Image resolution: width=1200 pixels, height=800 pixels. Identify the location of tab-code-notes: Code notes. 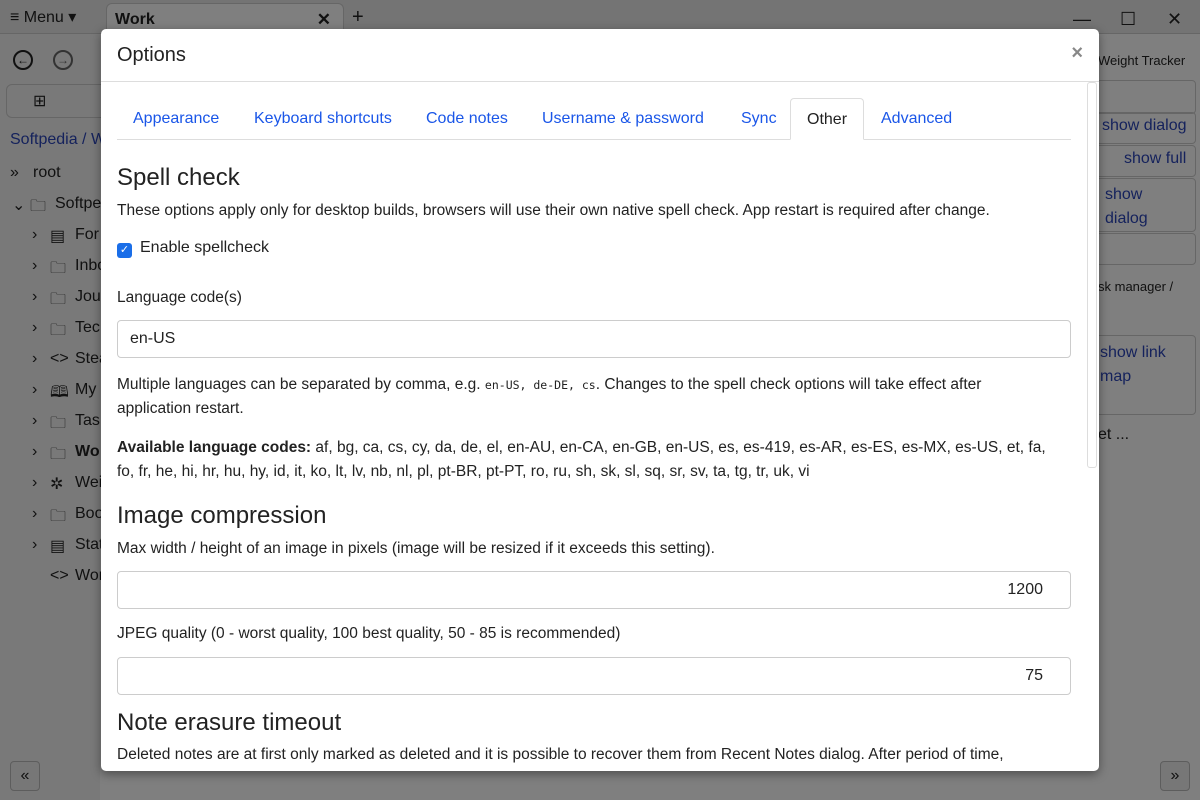
(467, 119).